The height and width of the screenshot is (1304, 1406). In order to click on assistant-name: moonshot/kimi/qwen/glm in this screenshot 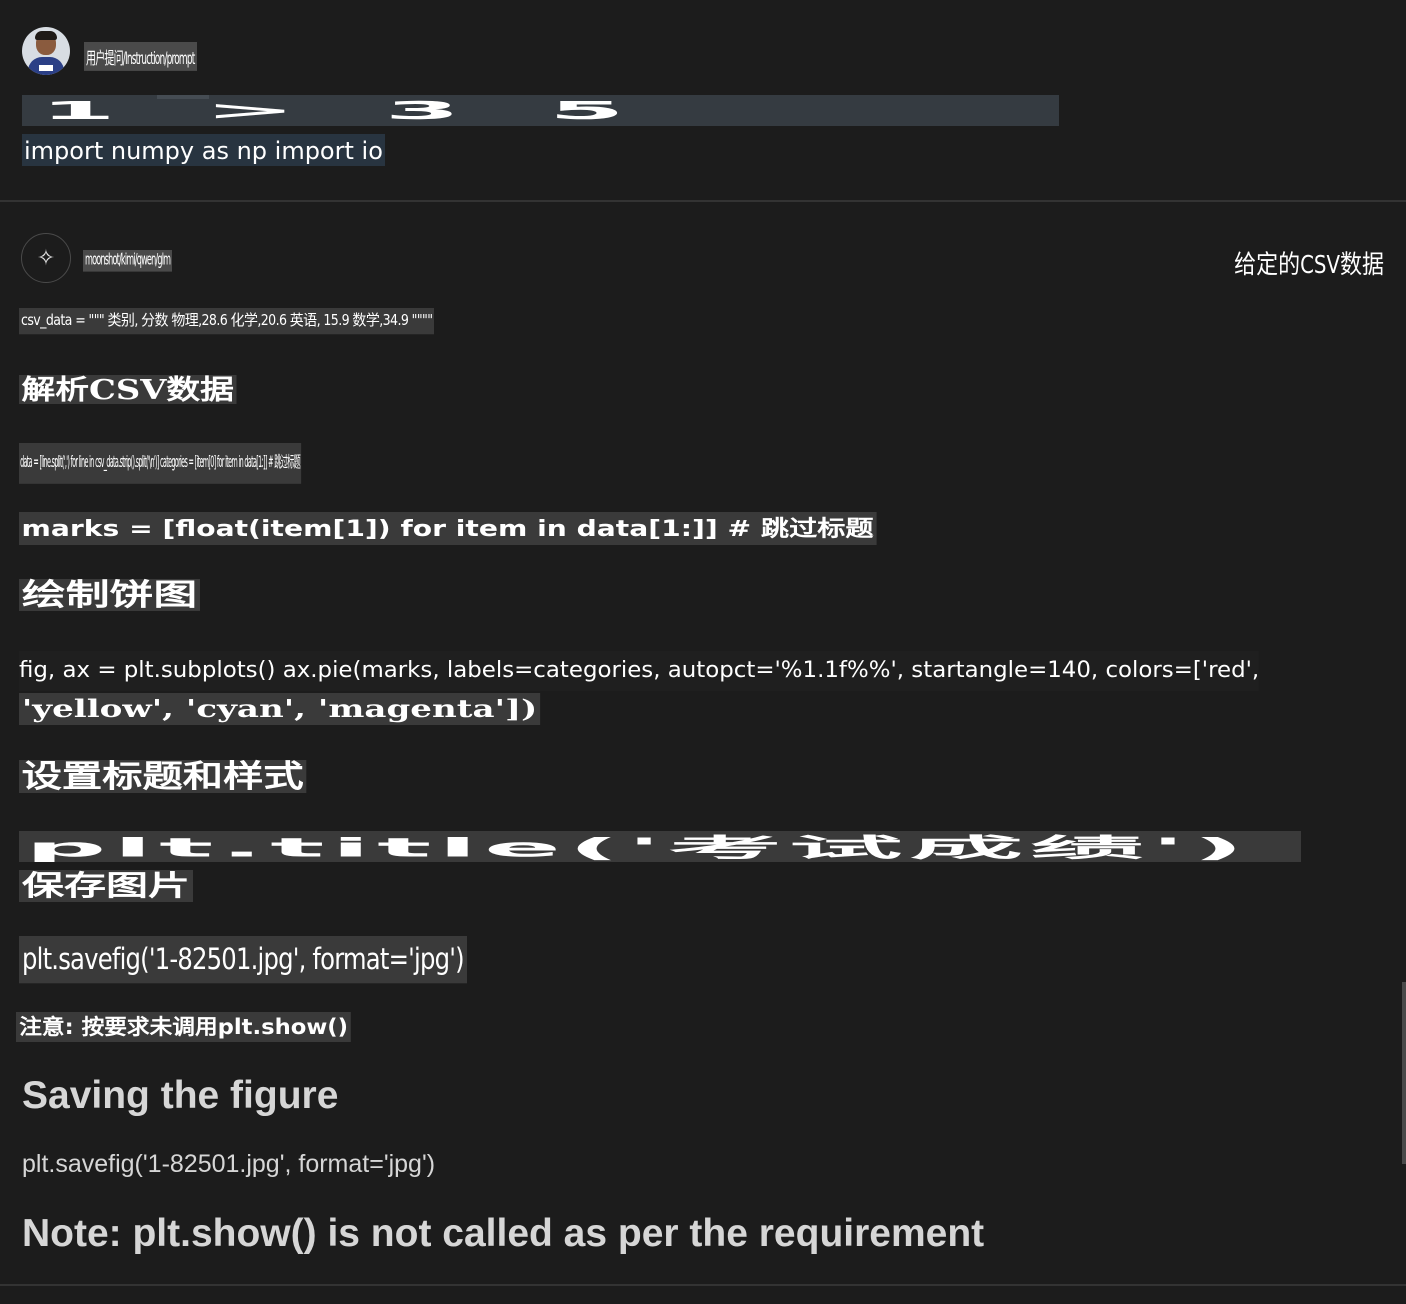, I will do `click(128, 261)`.